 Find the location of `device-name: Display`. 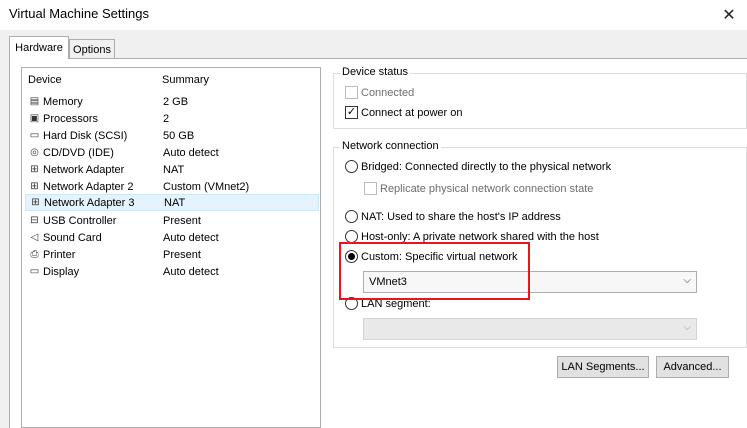

device-name: Display is located at coordinates (61, 271).